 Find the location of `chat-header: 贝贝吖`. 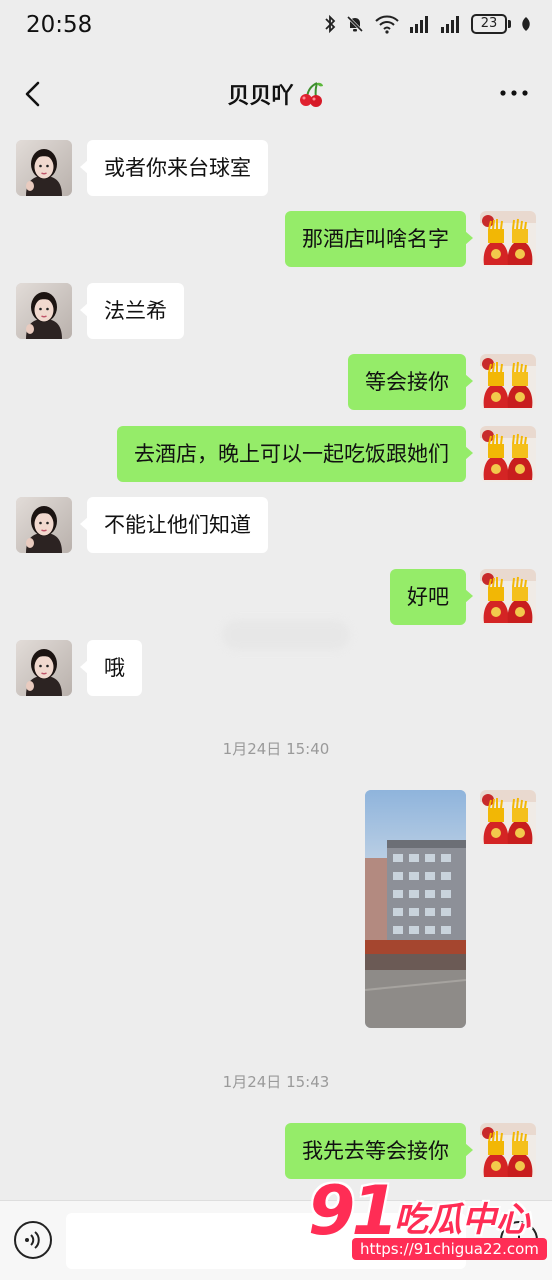

chat-header: 贝贝吖 is located at coordinates (276, 94).